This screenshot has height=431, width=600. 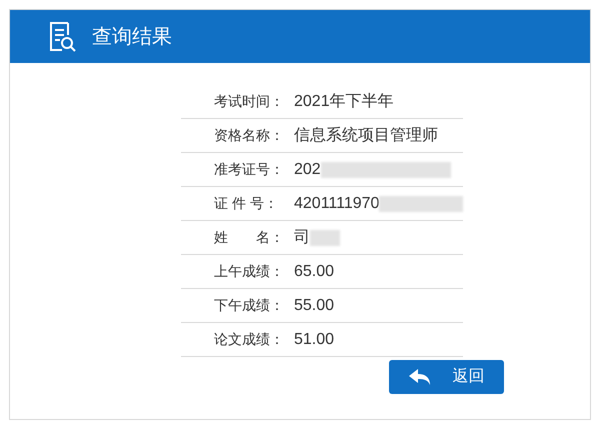 What do you see at coordinates (307, 170) in the screenshot?
I see `field-value: 202` at bounding box center [307, 170].